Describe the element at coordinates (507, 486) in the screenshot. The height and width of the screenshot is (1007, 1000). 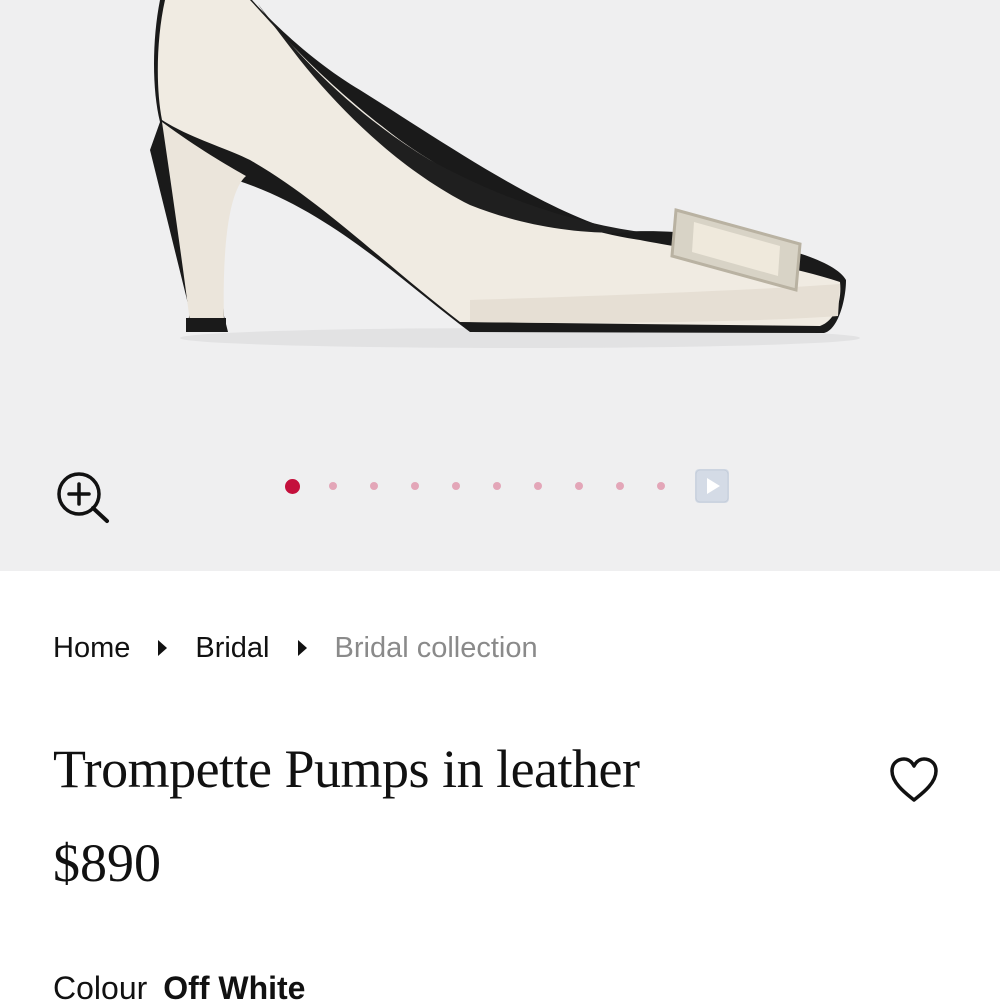
I see `gallery-pagination` at that location.